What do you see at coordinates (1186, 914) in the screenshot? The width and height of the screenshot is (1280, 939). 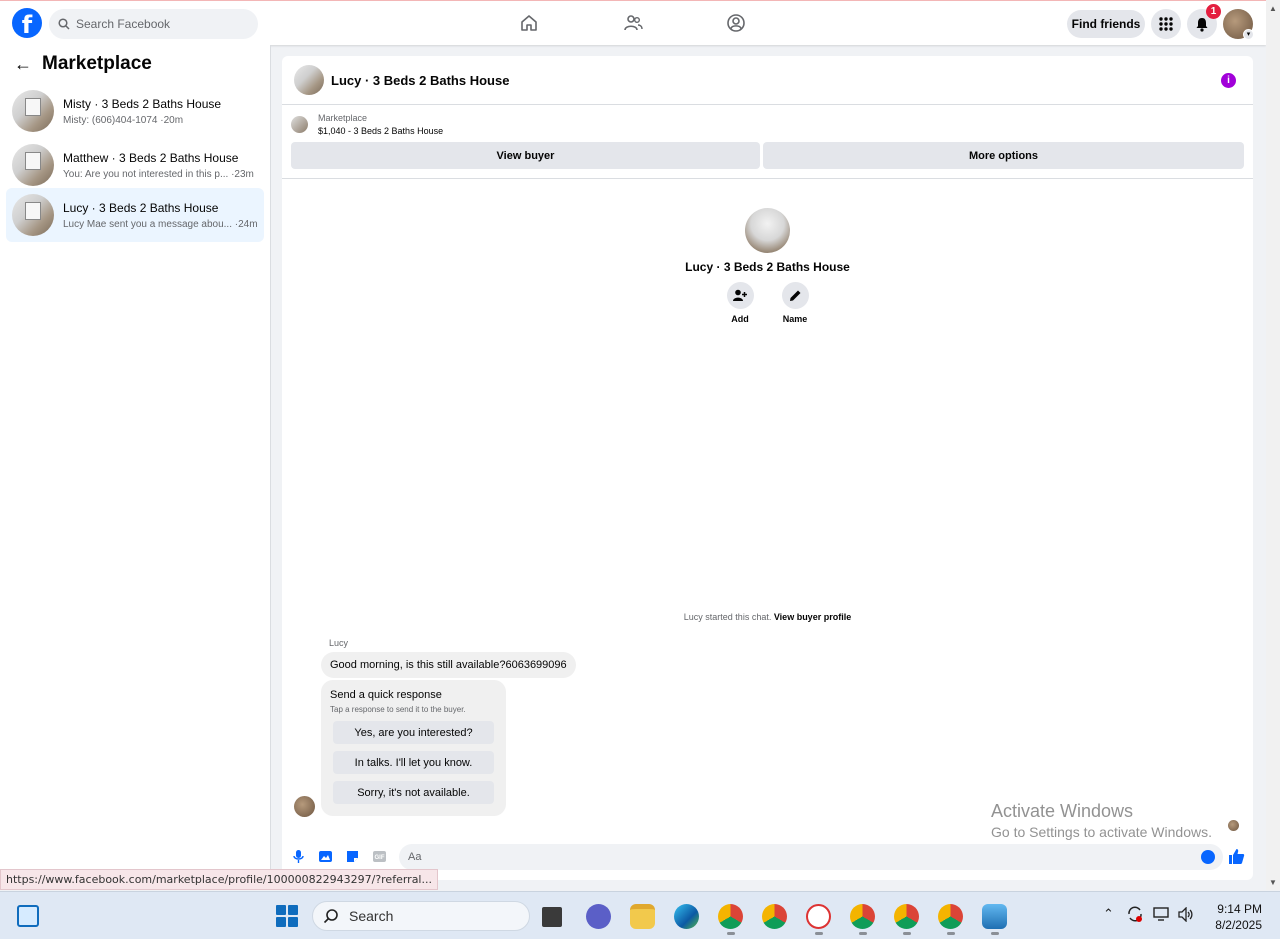 I see `volume-icon` at bounding box center [1186, 914].